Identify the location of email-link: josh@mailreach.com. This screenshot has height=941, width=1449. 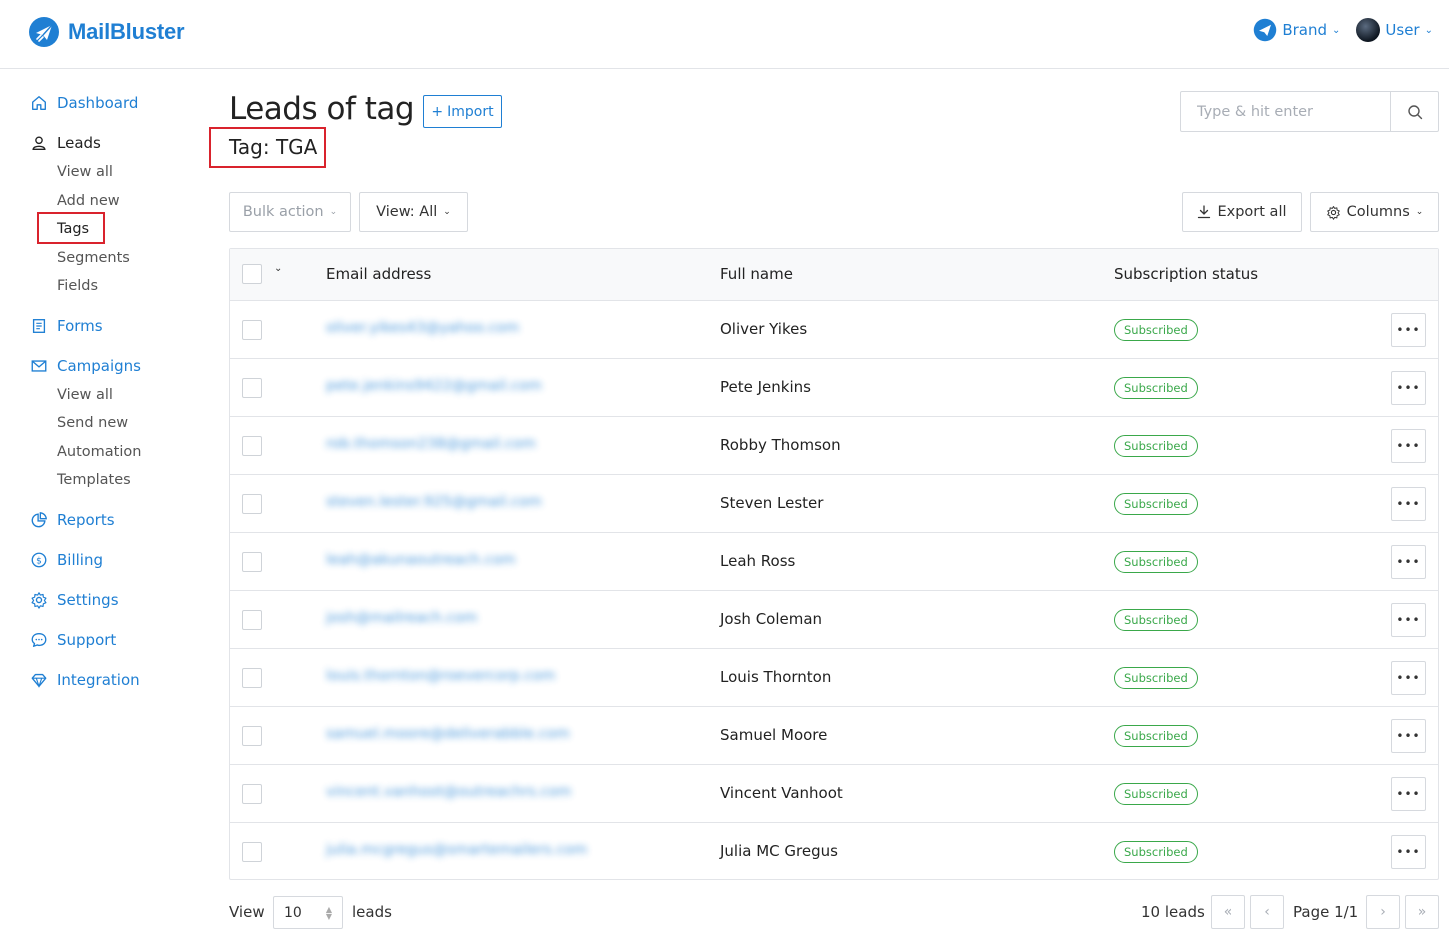
(401, 618).